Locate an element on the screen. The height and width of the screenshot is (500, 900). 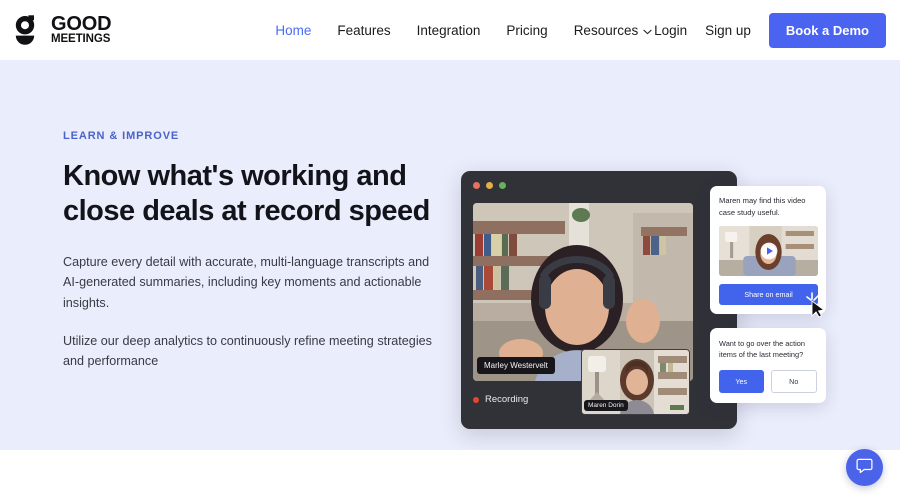
pip-video-tile: Maren Dorin is located at coordinates (635, 382).